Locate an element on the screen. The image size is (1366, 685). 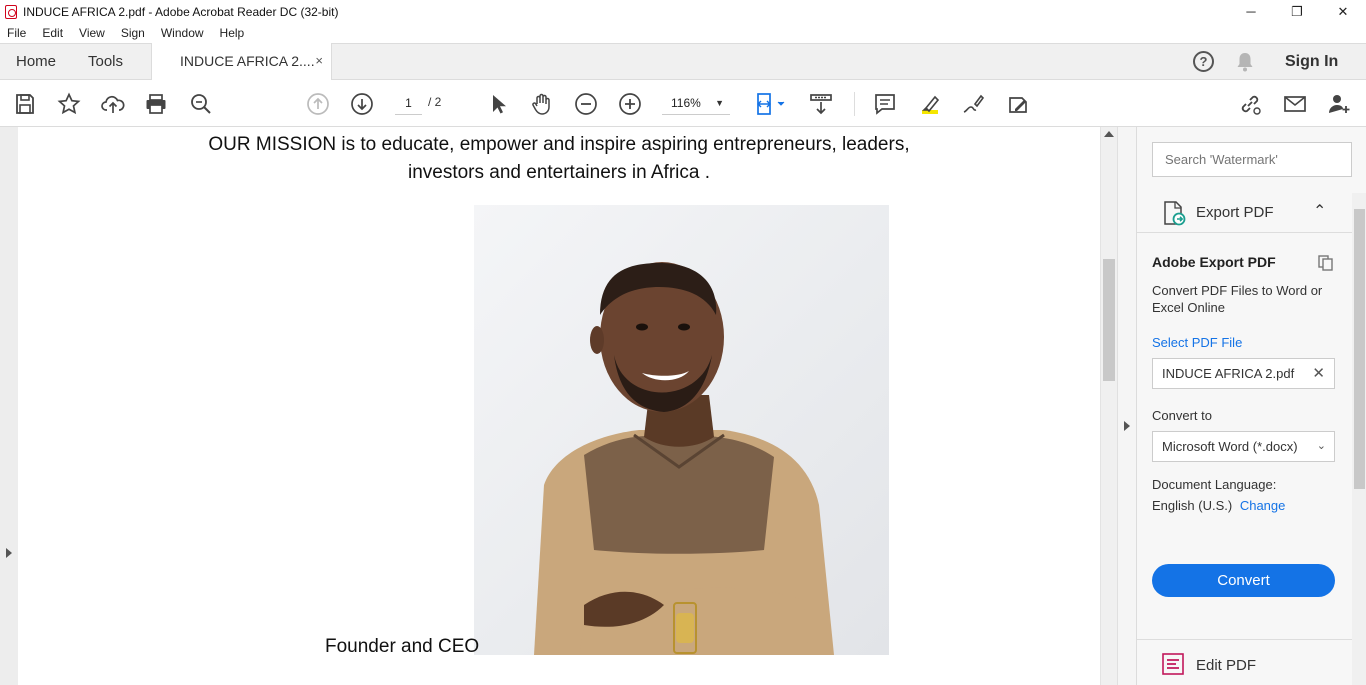
cloud-upload-icon is located at coordinates (113, 104).